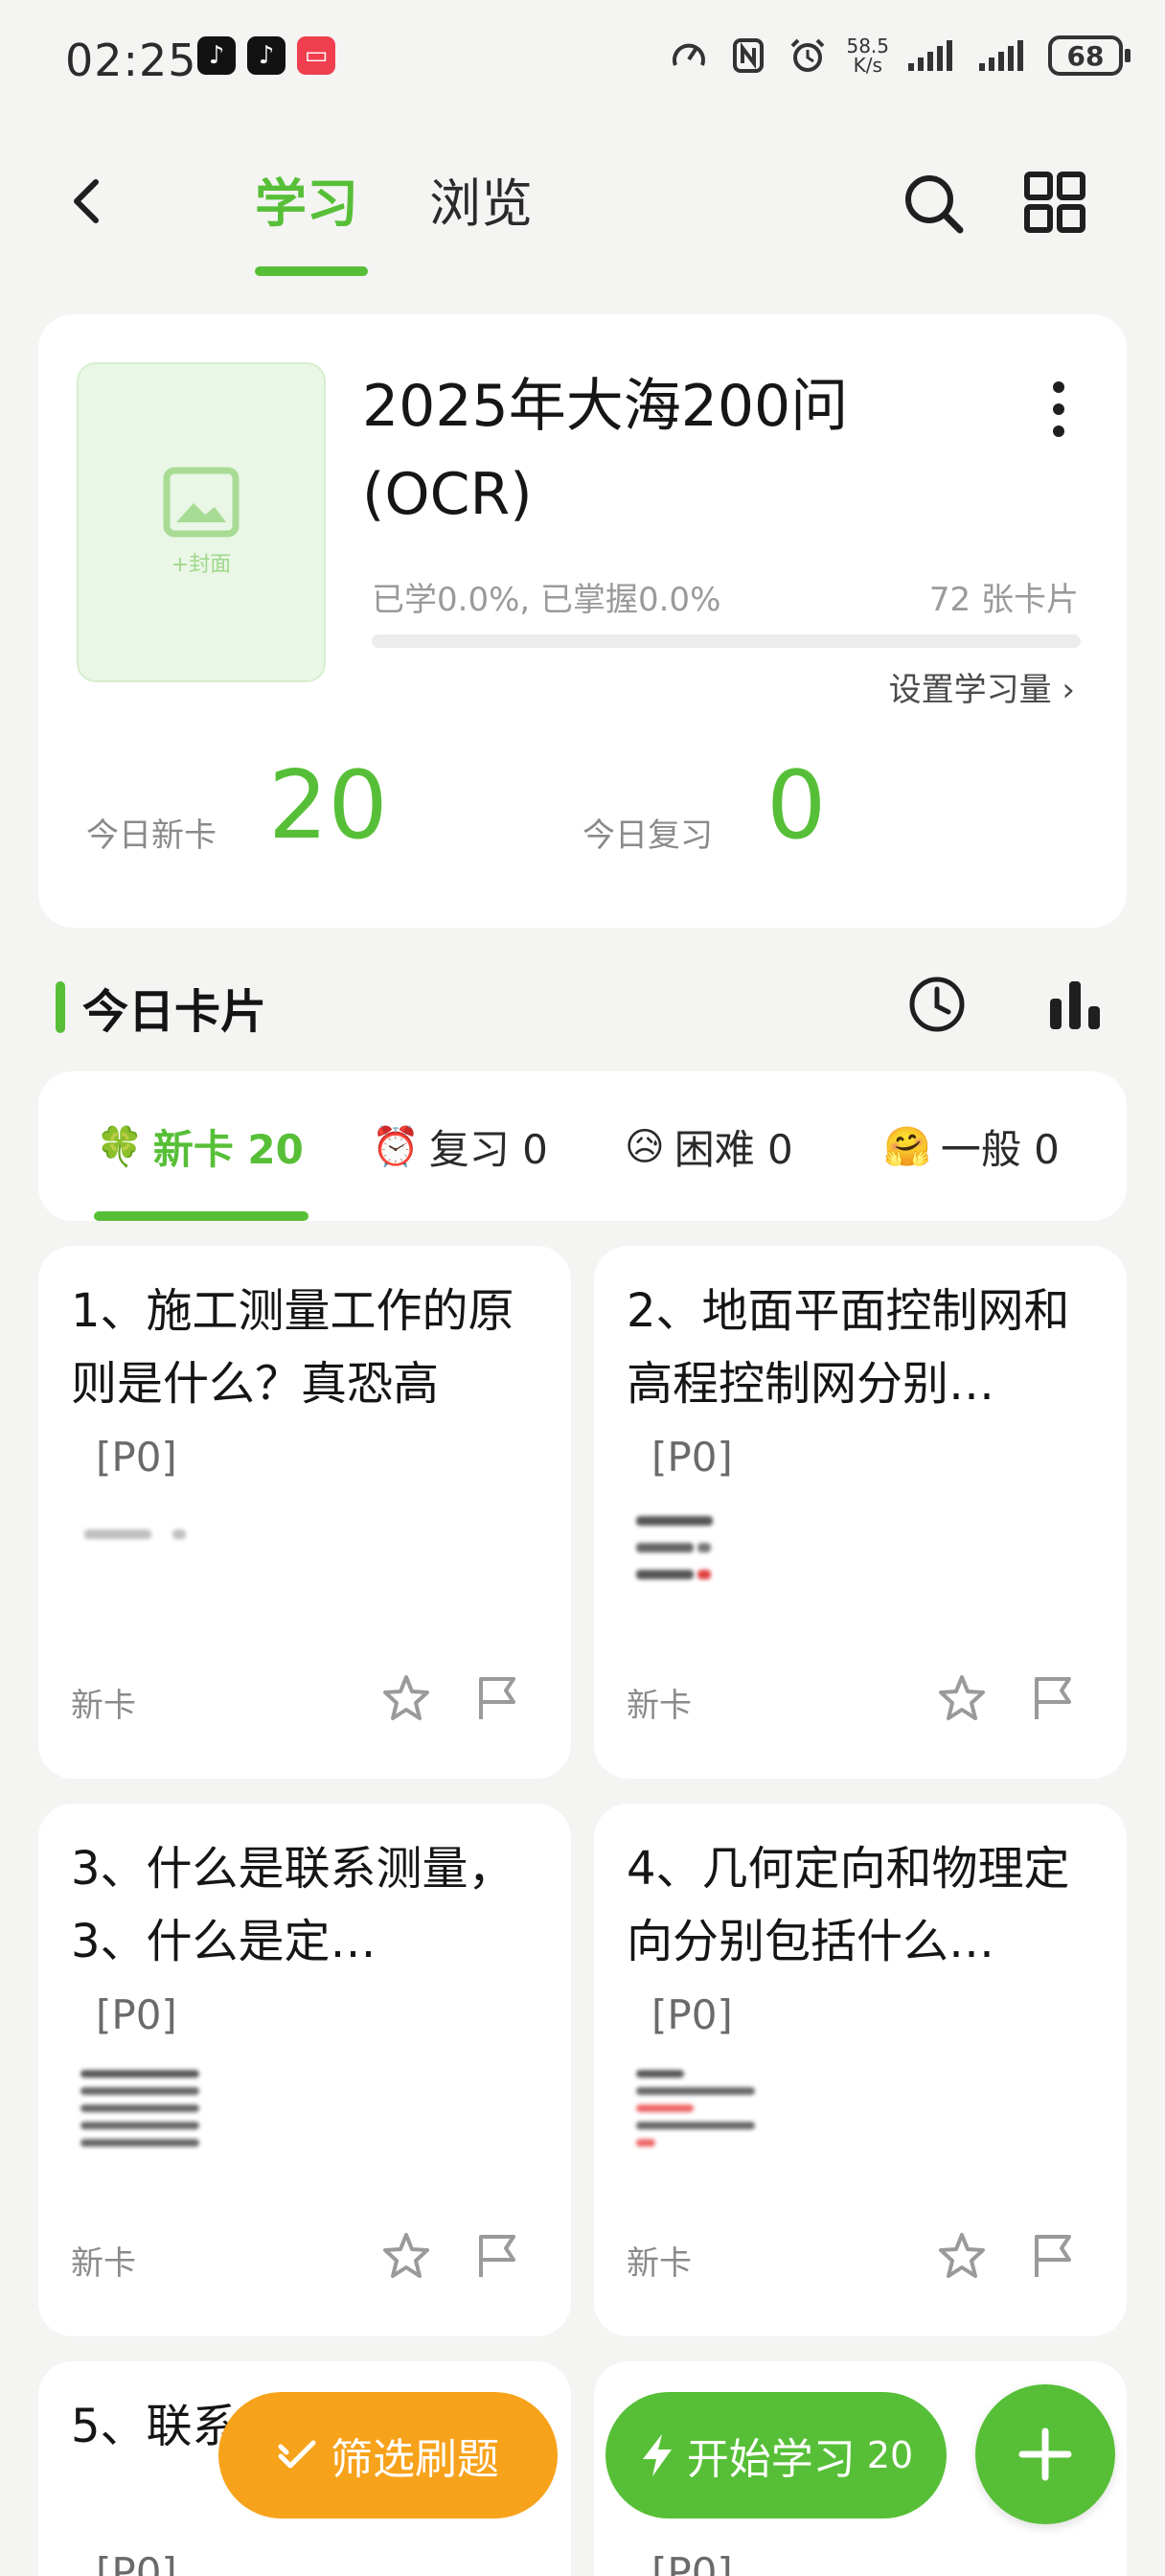 The width and height of the screenshot is (1165, 2576). What do you see at coordinates (292, 1347) in the screenshot?
I see `card-title: 1、施工测量工作的原则是什么？真恐高` at bounding box center [292, 1347].